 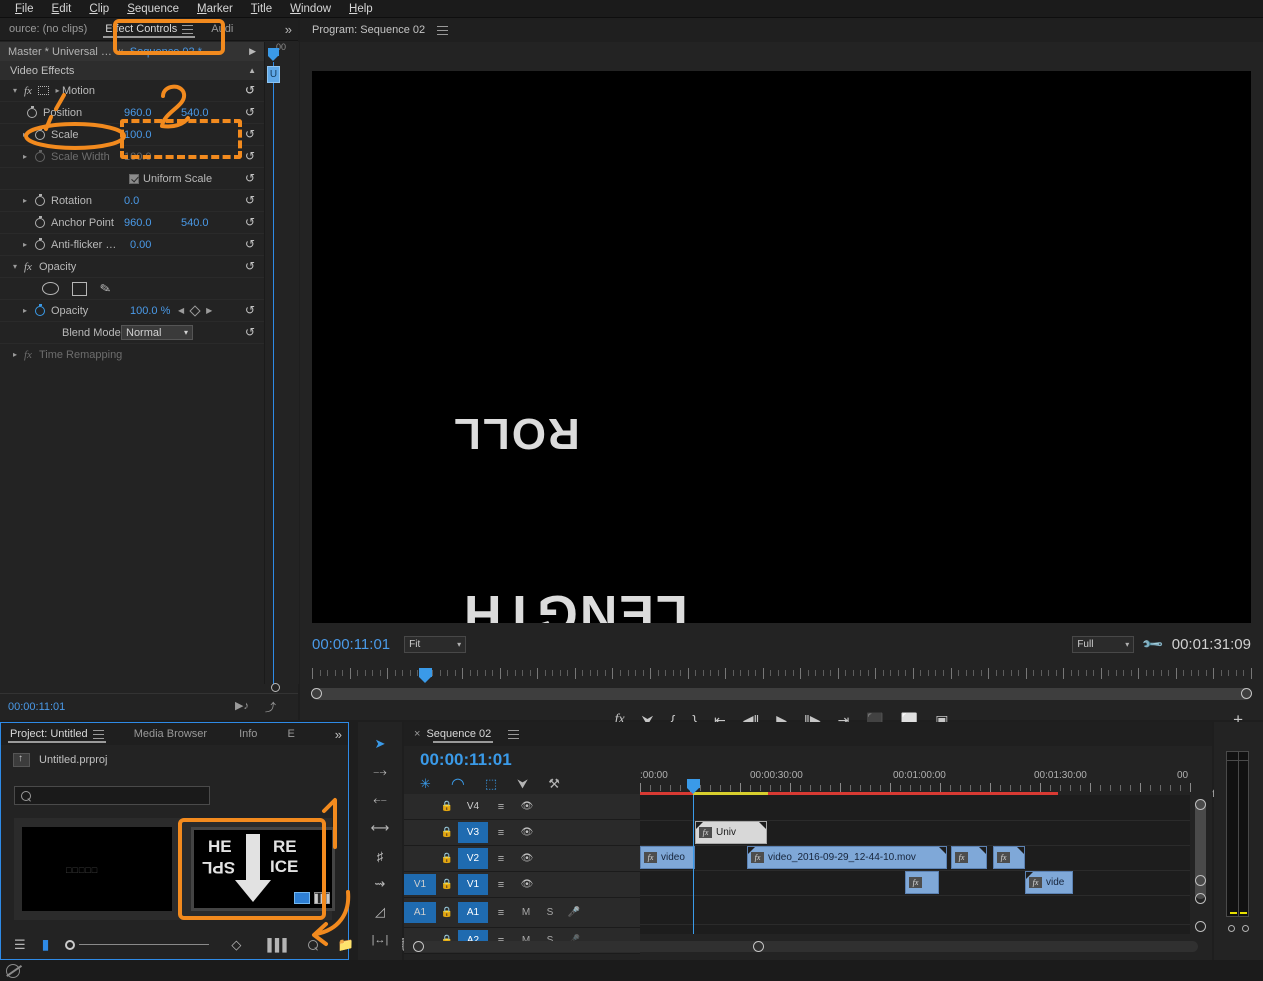 What do you see at coordinates (278, 945) in the screenshot?
I see `automate-to-sequence-button: ▌▌▌` at bounding box center [278, 945].